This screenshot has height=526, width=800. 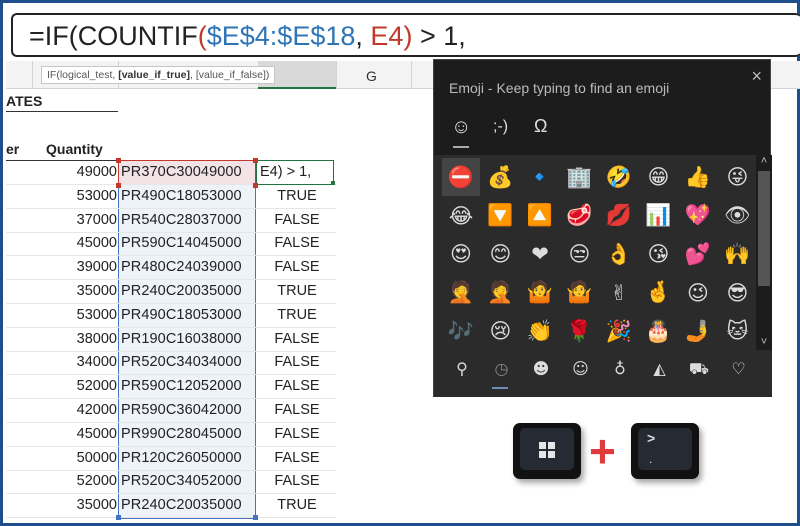 I want to click on emoji-scrollbar: ˄ ˅, so click(x=764, y=252).